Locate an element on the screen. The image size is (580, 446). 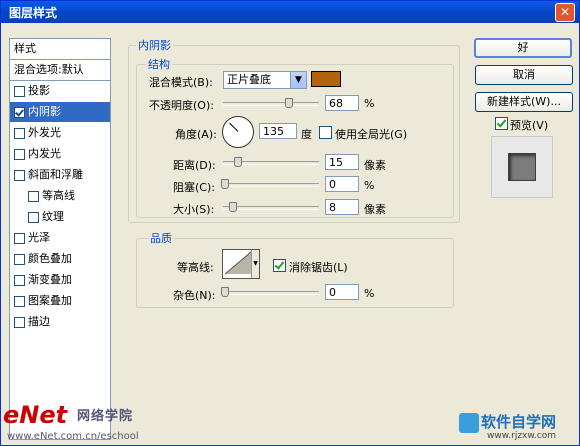
enet-cn-text: 网络学院 is located at coordinates (105, 416).